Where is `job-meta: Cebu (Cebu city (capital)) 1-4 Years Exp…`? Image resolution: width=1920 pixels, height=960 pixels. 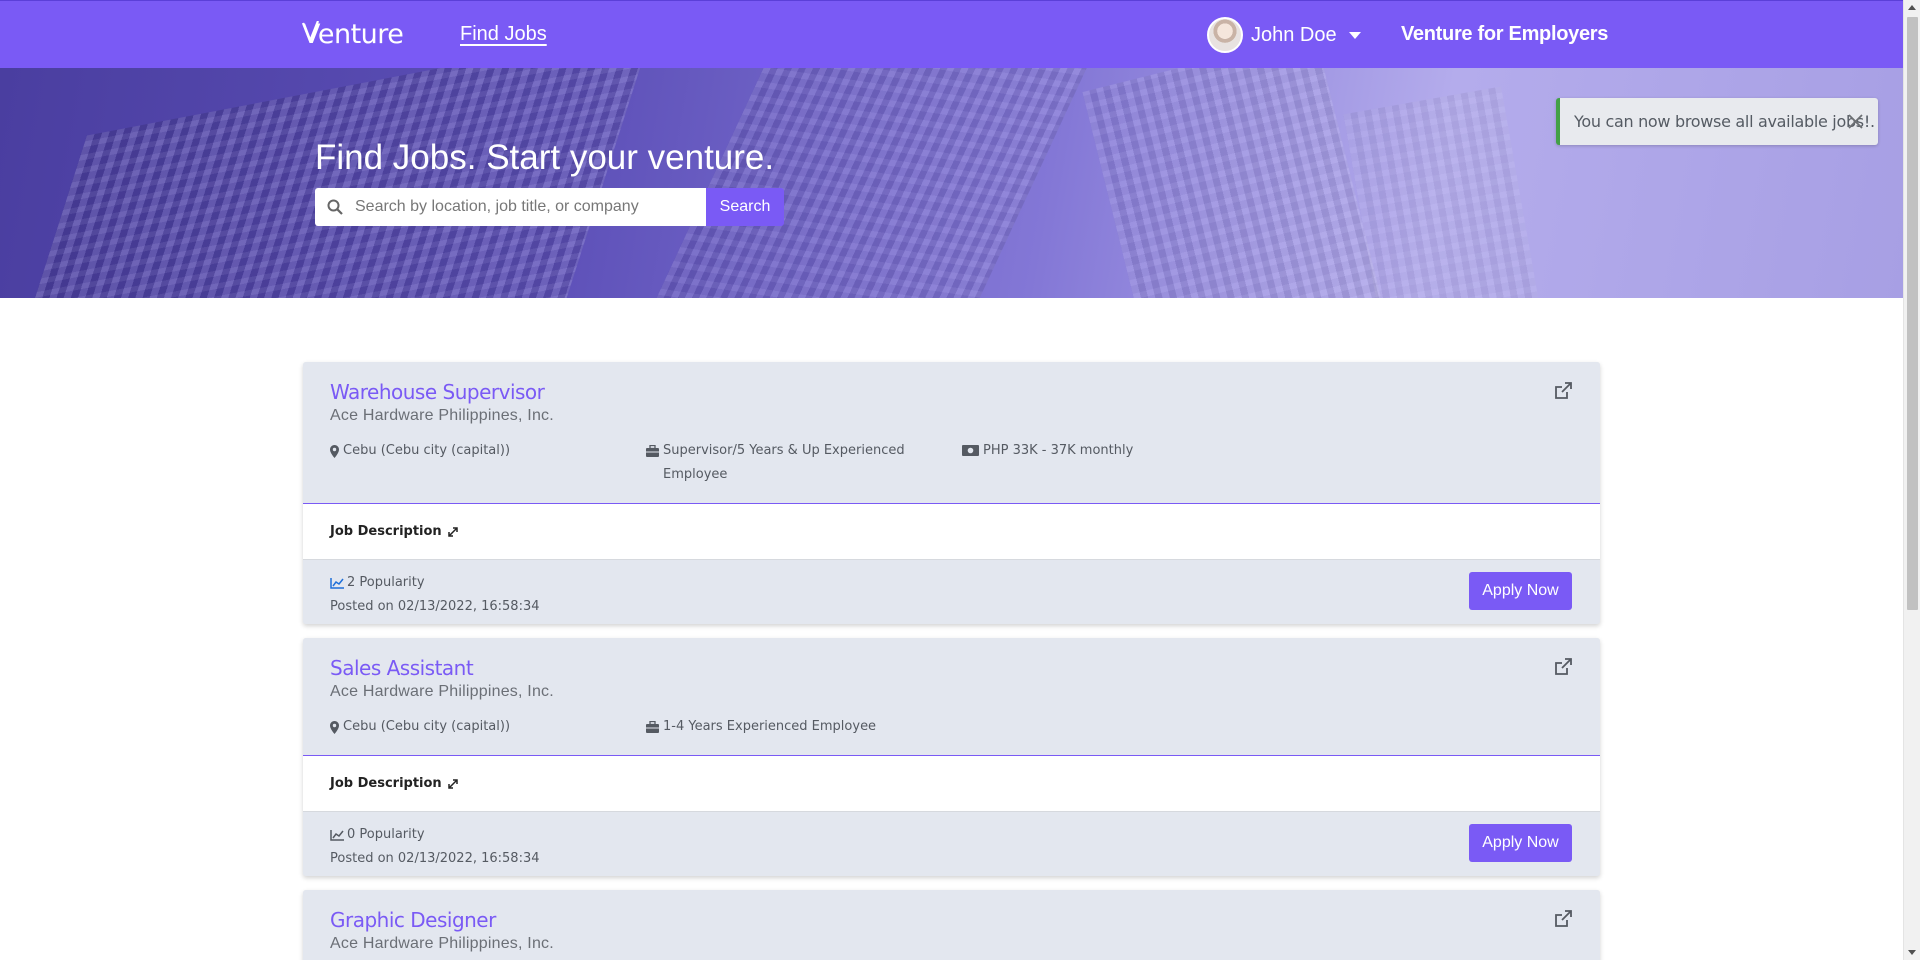 job-meta: Cebu (Cebu city (capital)) 1-4 Years Exp… is located at coordinates (951, 727).